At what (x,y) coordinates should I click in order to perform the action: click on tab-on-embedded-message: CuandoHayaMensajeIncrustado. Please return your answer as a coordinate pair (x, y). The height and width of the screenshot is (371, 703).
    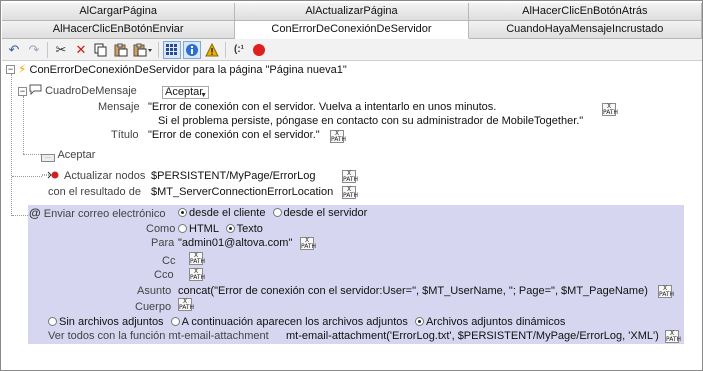
    Looking at the image, I should click on (585, 30).